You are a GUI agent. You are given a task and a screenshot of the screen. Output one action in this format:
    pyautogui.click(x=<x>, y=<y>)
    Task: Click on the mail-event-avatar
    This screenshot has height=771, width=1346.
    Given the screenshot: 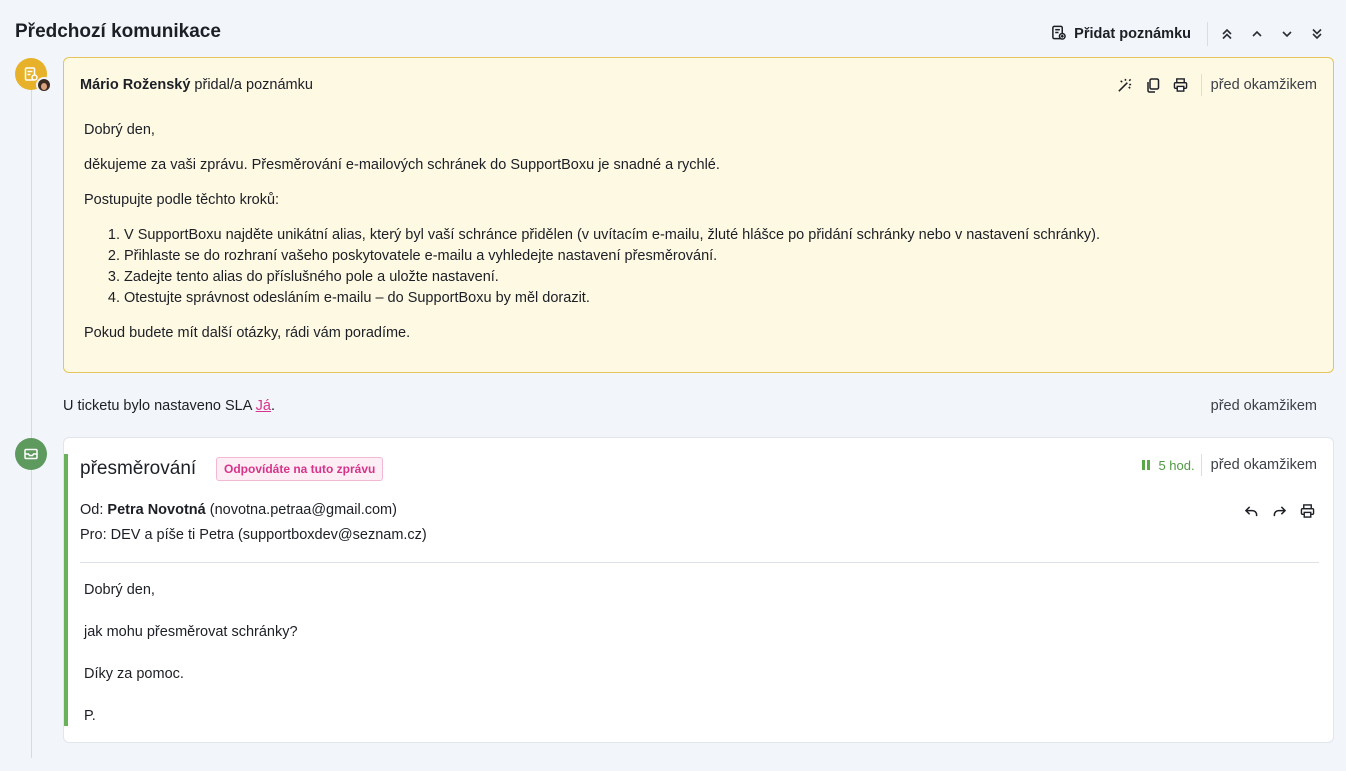 What is the action you would take?
    pyautogui.click(x=31, y=454)
    